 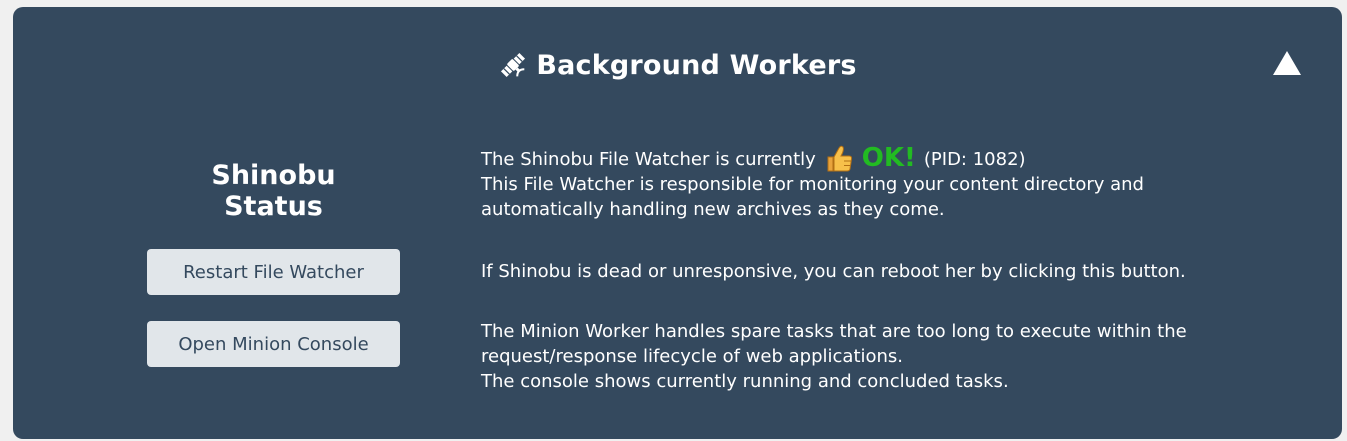 I want to click on watcher-status-prefix: The Shinobu File Watcher is currently, so click(x=648, y=159).